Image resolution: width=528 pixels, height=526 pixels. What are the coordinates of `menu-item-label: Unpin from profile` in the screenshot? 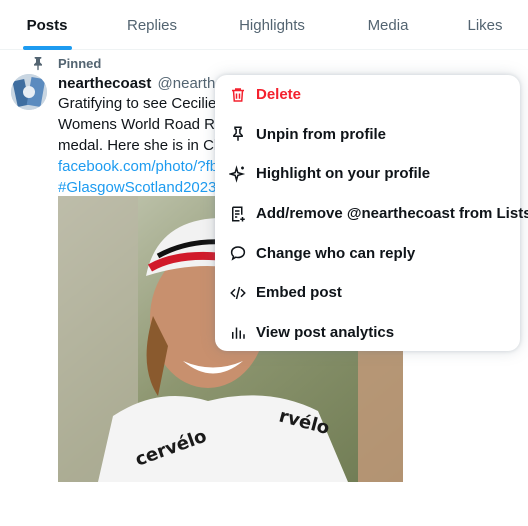 It's located at (321, 134).